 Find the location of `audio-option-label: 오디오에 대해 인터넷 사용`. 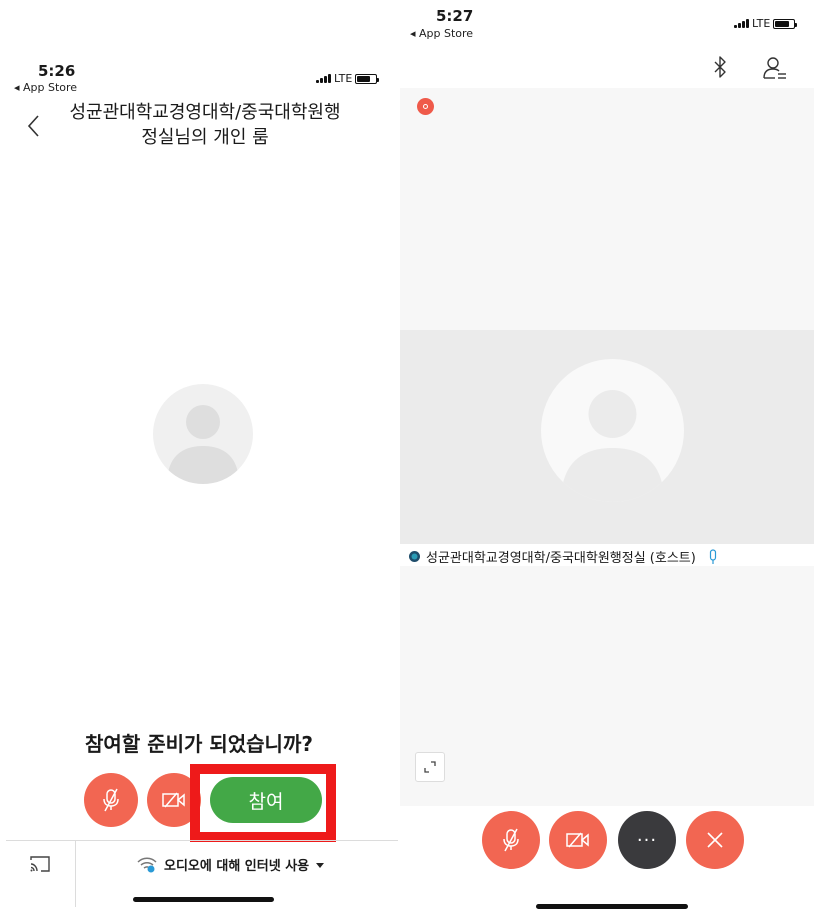

audio-option-label: 오디오에 대해 인터넷 사용 is located at coordinates (237, 866).